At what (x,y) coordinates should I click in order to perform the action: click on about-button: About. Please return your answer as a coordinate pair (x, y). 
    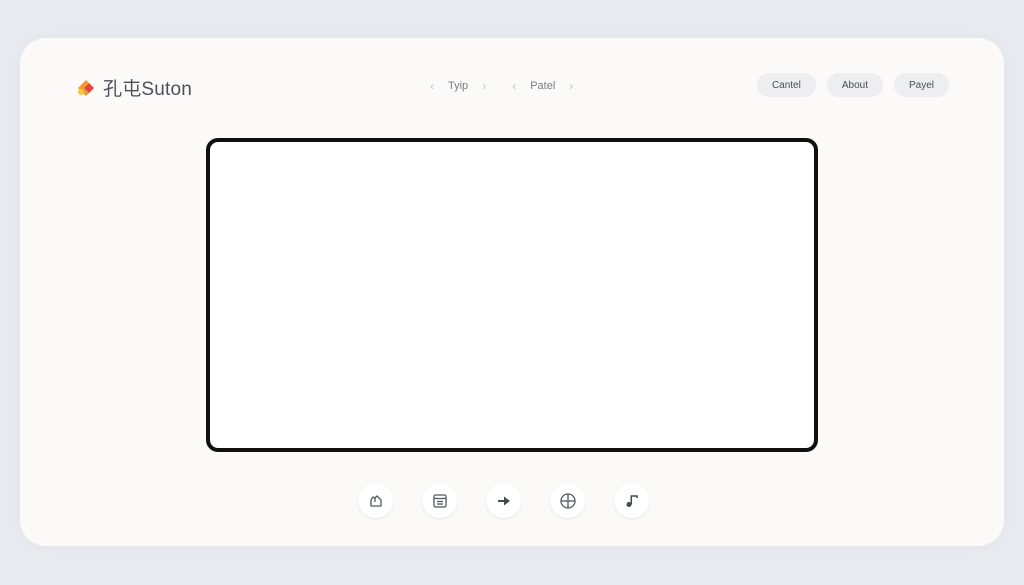
    Looking at the image, I should click on (854, 85).